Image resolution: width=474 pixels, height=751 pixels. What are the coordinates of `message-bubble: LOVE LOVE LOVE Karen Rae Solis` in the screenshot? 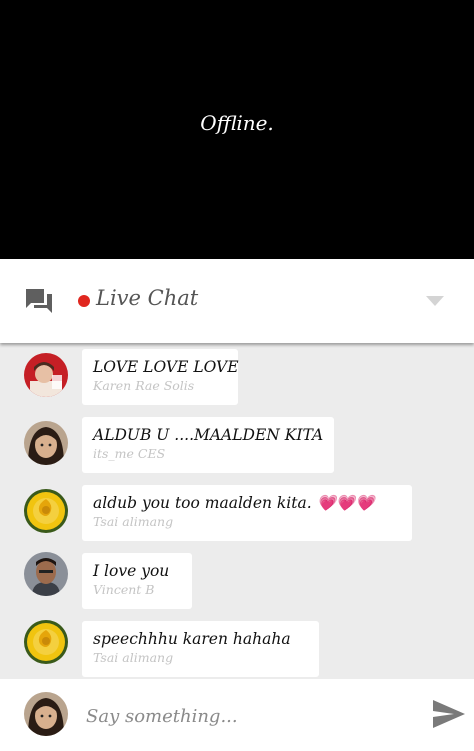 It's located at (160, 377).